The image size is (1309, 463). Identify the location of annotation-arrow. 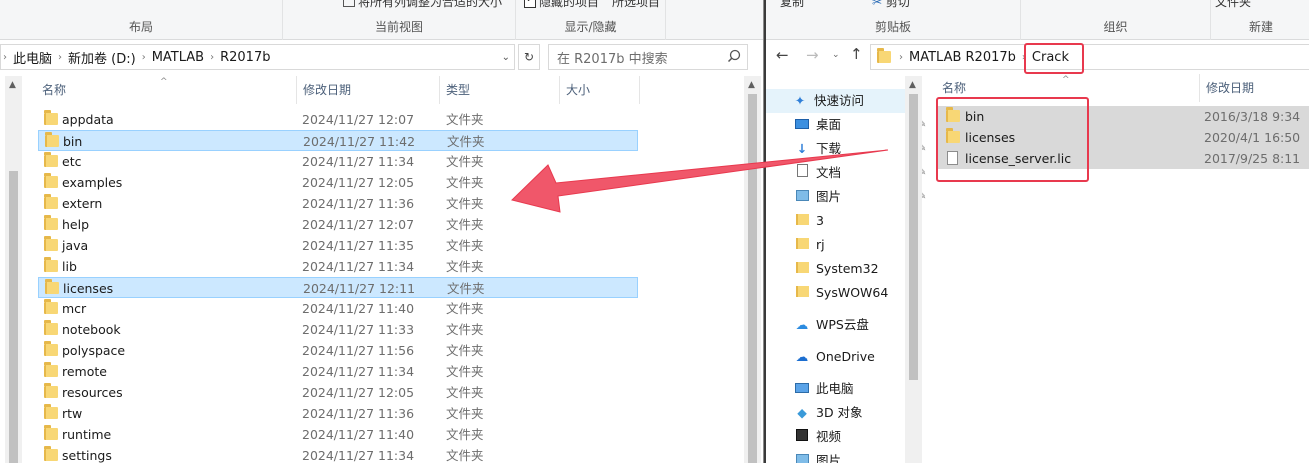
(700, 181).